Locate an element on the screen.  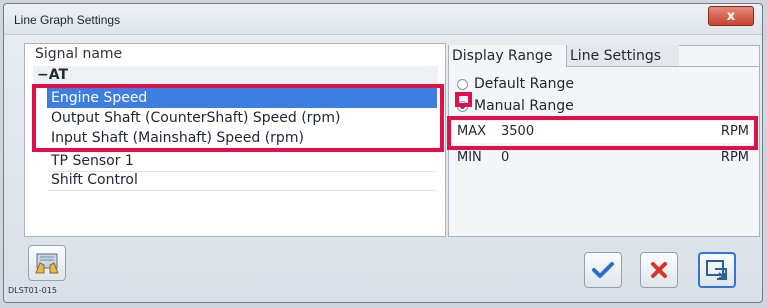
apply-icon is located at coordinates (716, 270).